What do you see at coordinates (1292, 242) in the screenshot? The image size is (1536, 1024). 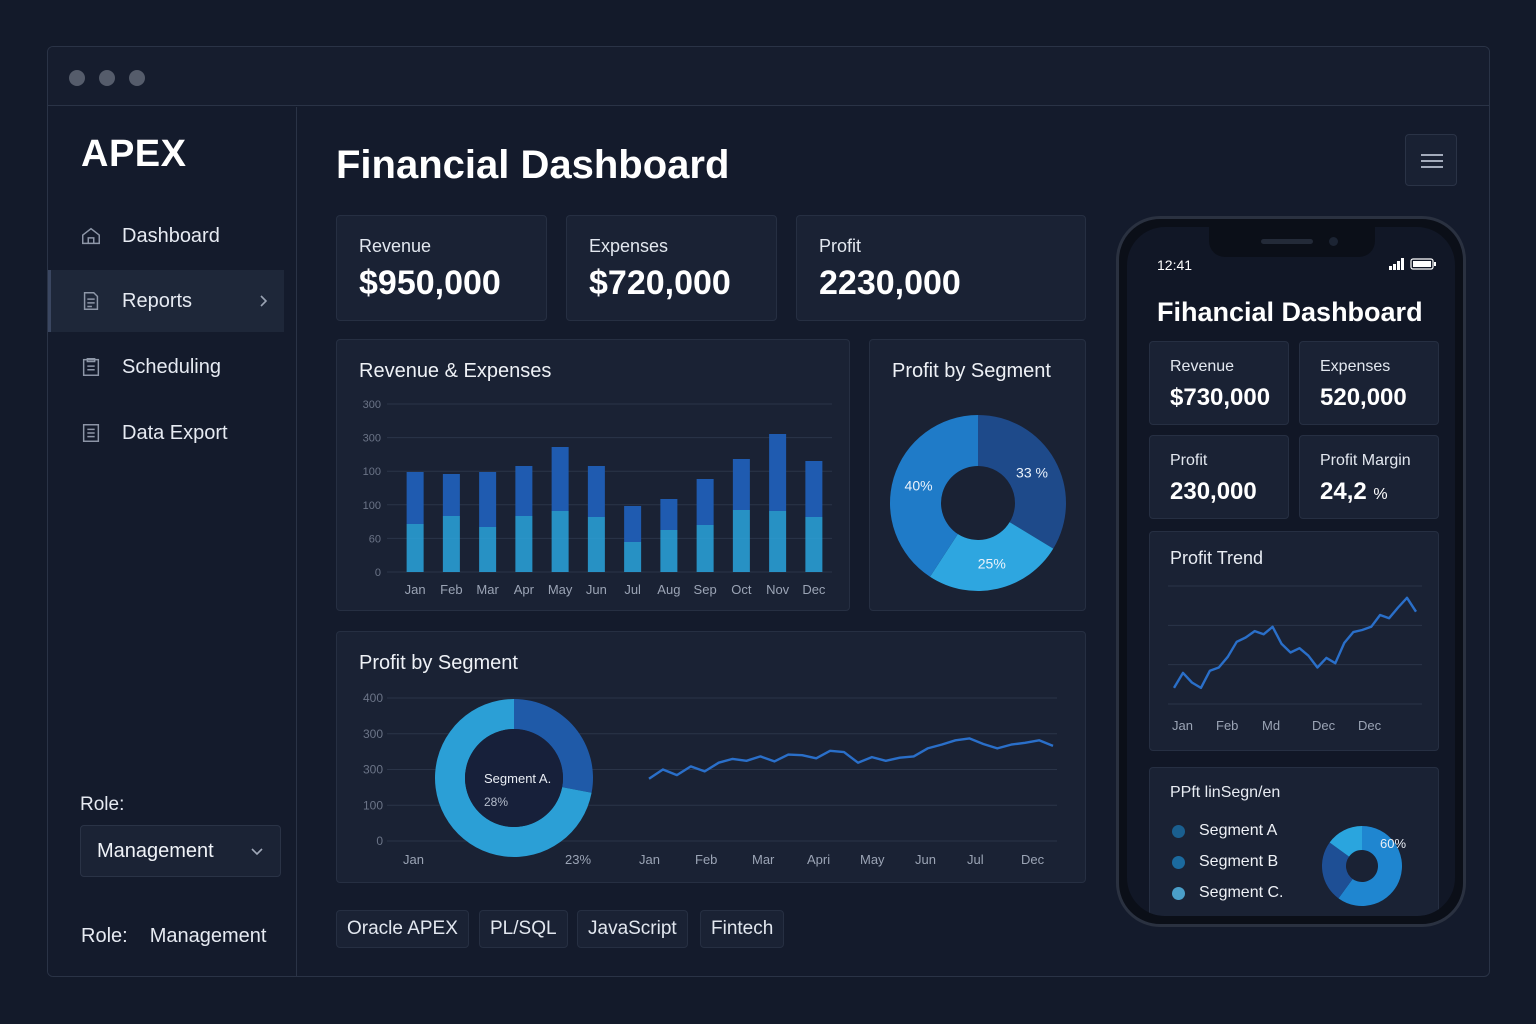 I see `phone-notch` at bounding box center [1292, 242].